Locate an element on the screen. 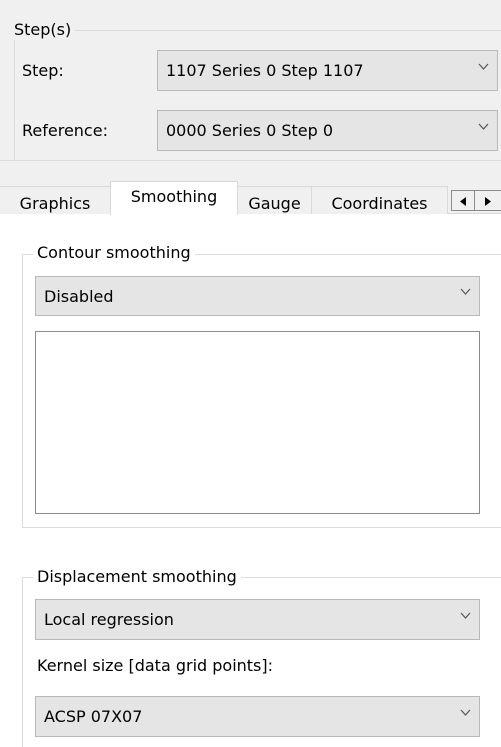 The width and height of the screenshot is (501, 747). displacement-smoothing-select: Local regression is located at coordinates (257, 619).